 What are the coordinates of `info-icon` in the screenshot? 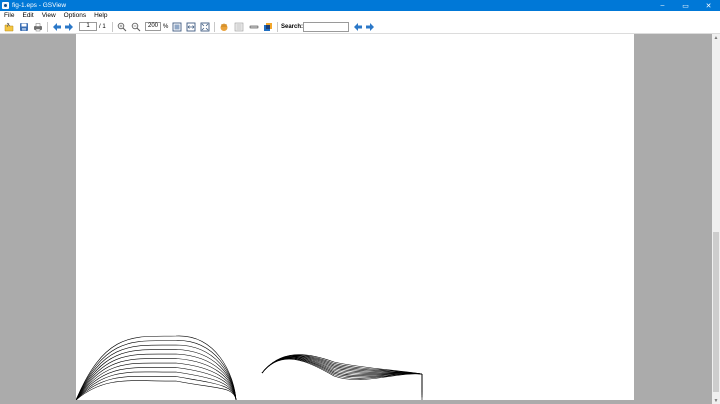 It's located at (254, 27).